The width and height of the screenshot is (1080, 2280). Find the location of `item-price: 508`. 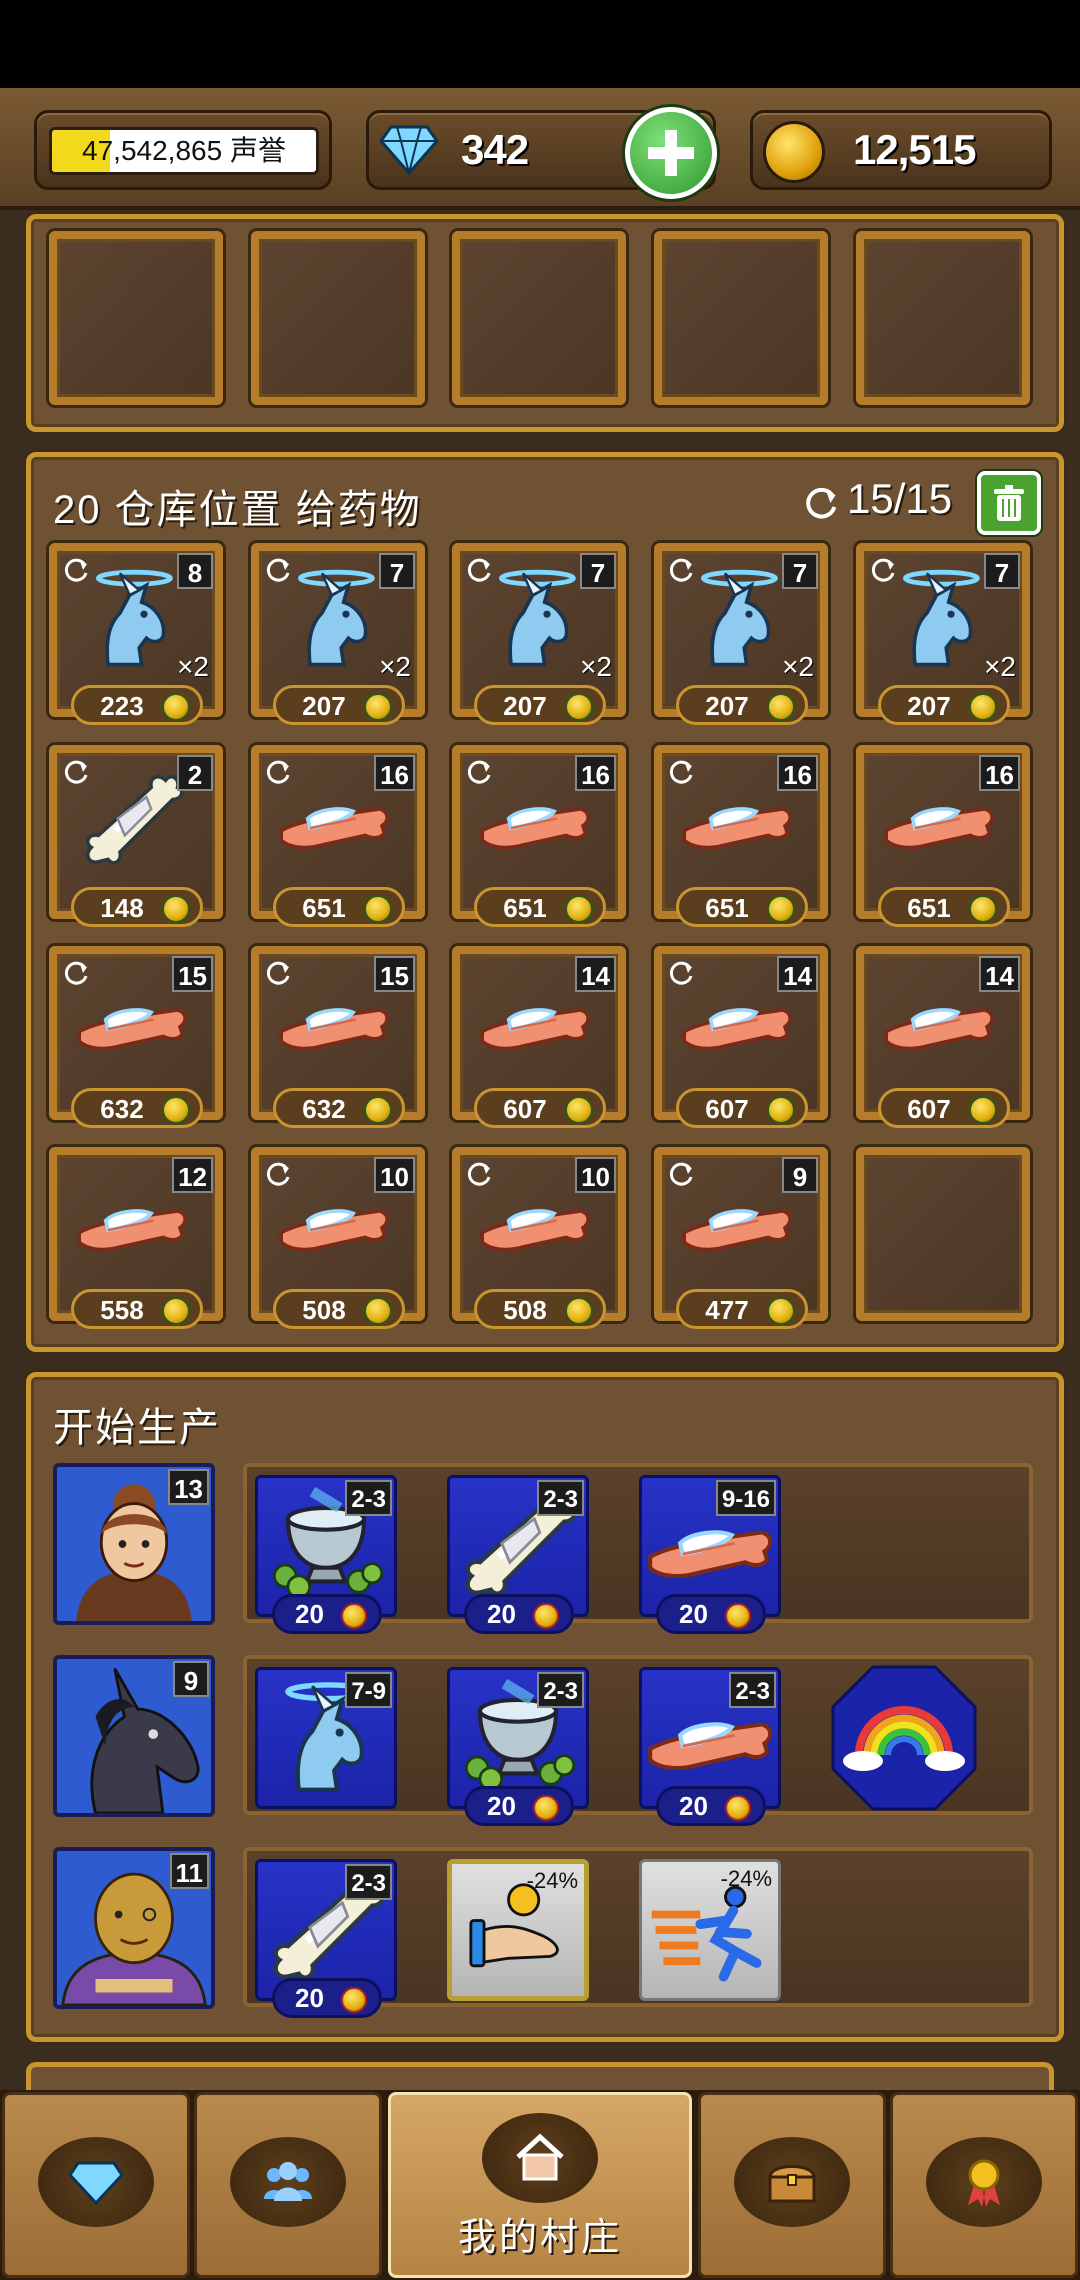

item-price: 508 is located at coordinates (339, 1309).